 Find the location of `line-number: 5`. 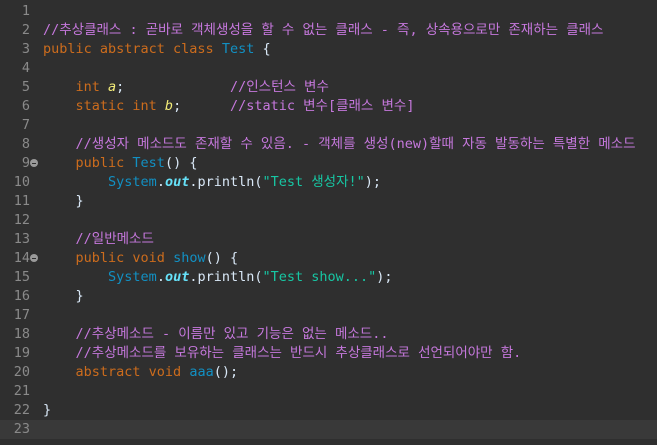

line-number: 5 is located at coordinates (25, 87).